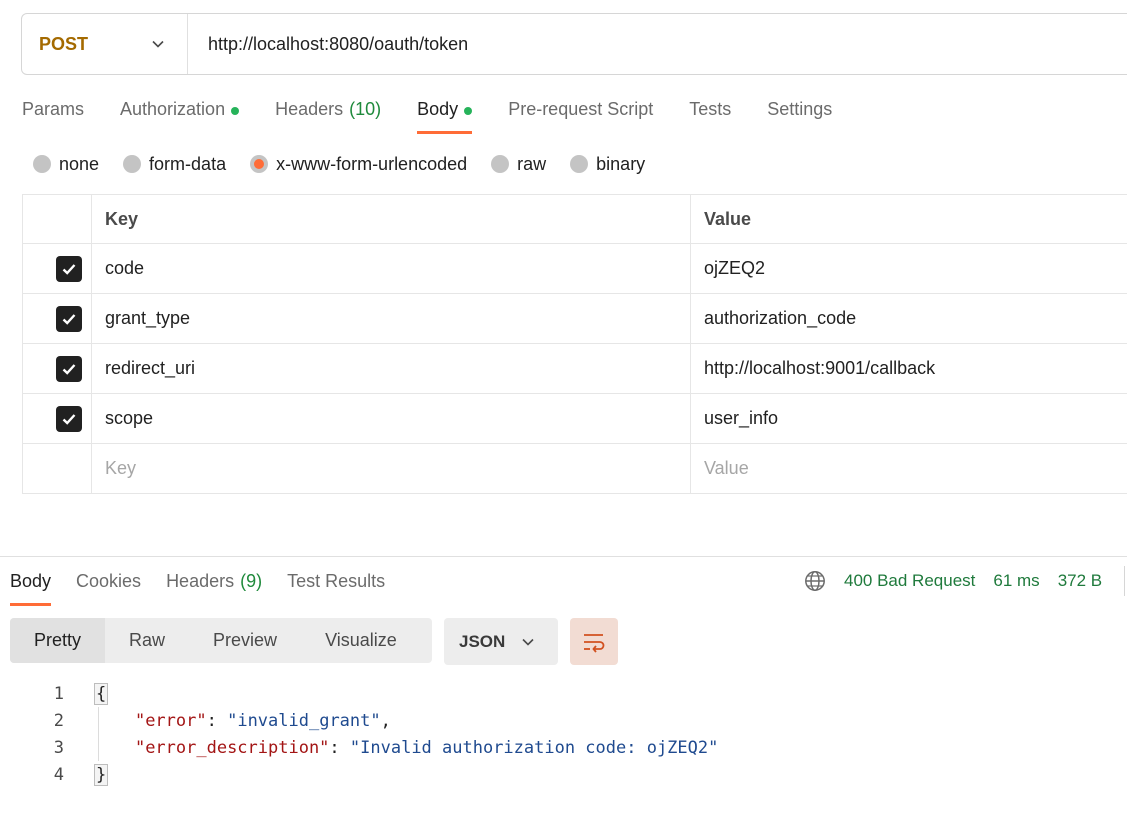  What do you see at coordinates (372, 163) in the screenshot?
I see `radio-label: x-www-form-urlencoded` at bounding box center [372, 163].